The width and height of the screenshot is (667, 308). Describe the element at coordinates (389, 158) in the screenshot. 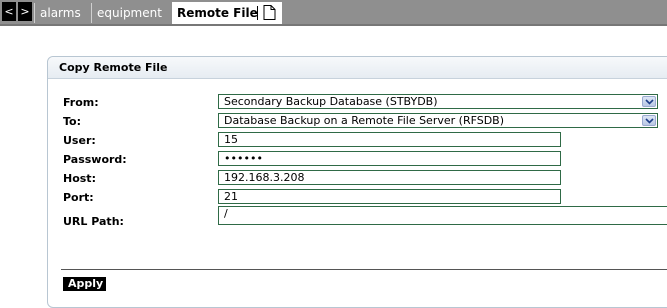

I see `password-input: ••••••` at that location.